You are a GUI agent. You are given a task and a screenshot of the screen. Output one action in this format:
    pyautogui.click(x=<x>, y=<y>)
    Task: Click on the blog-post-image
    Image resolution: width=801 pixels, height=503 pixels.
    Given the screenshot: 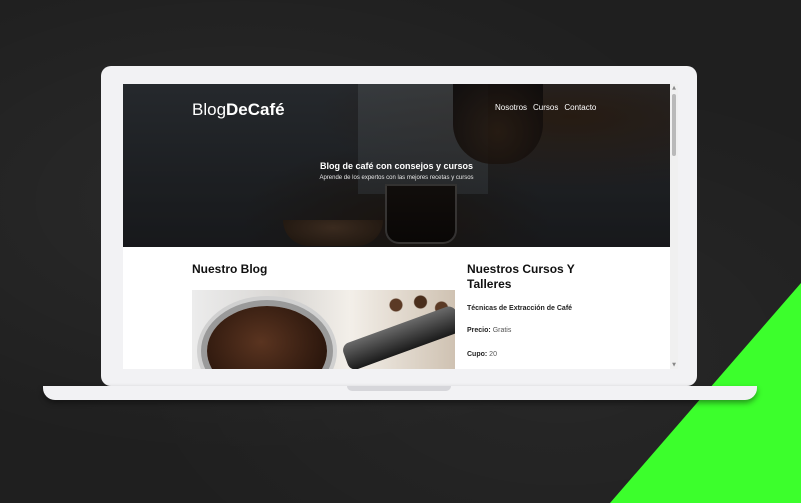 What is the action you would take?
    pyautogui.click(x=323, y=329)
    